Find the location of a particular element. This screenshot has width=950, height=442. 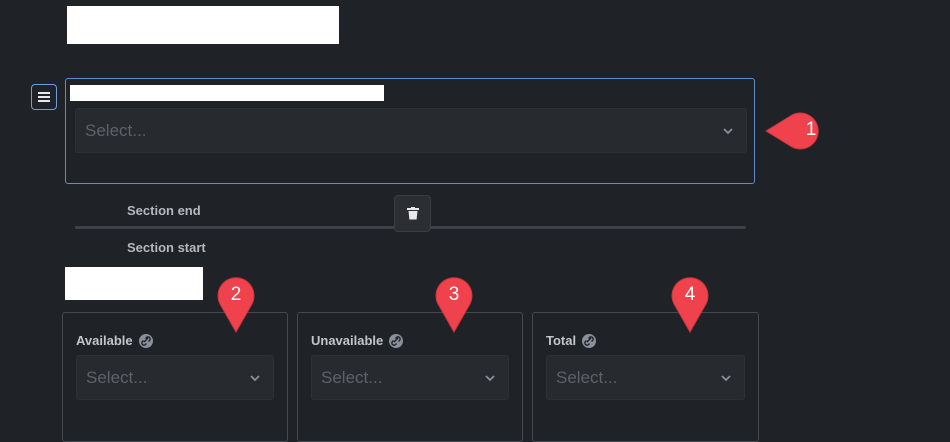

callout-number-3: 3 is located at coordinates (454, 294).